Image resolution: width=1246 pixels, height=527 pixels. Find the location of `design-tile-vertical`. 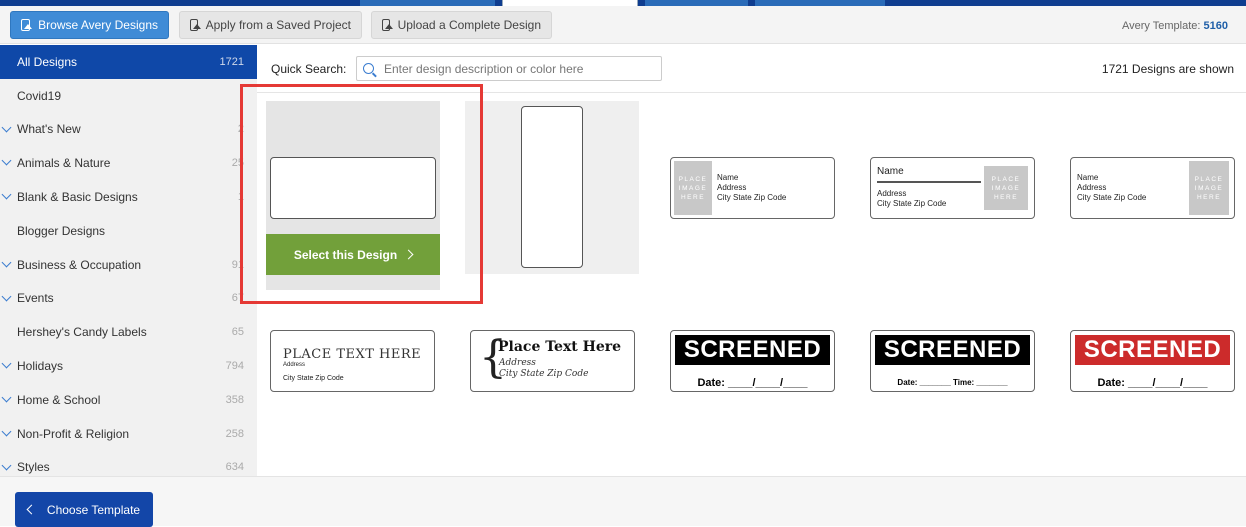

design-tile-vertical is located at coordinates (552, 187).